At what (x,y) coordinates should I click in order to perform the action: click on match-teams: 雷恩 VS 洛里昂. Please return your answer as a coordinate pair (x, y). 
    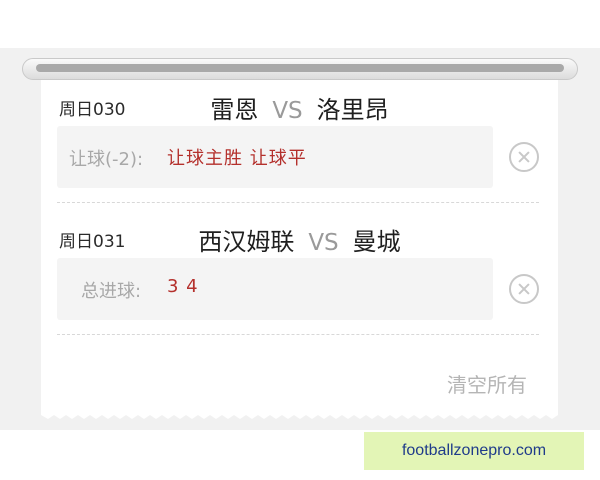
    Looking at the image, I should click on (299, 107).